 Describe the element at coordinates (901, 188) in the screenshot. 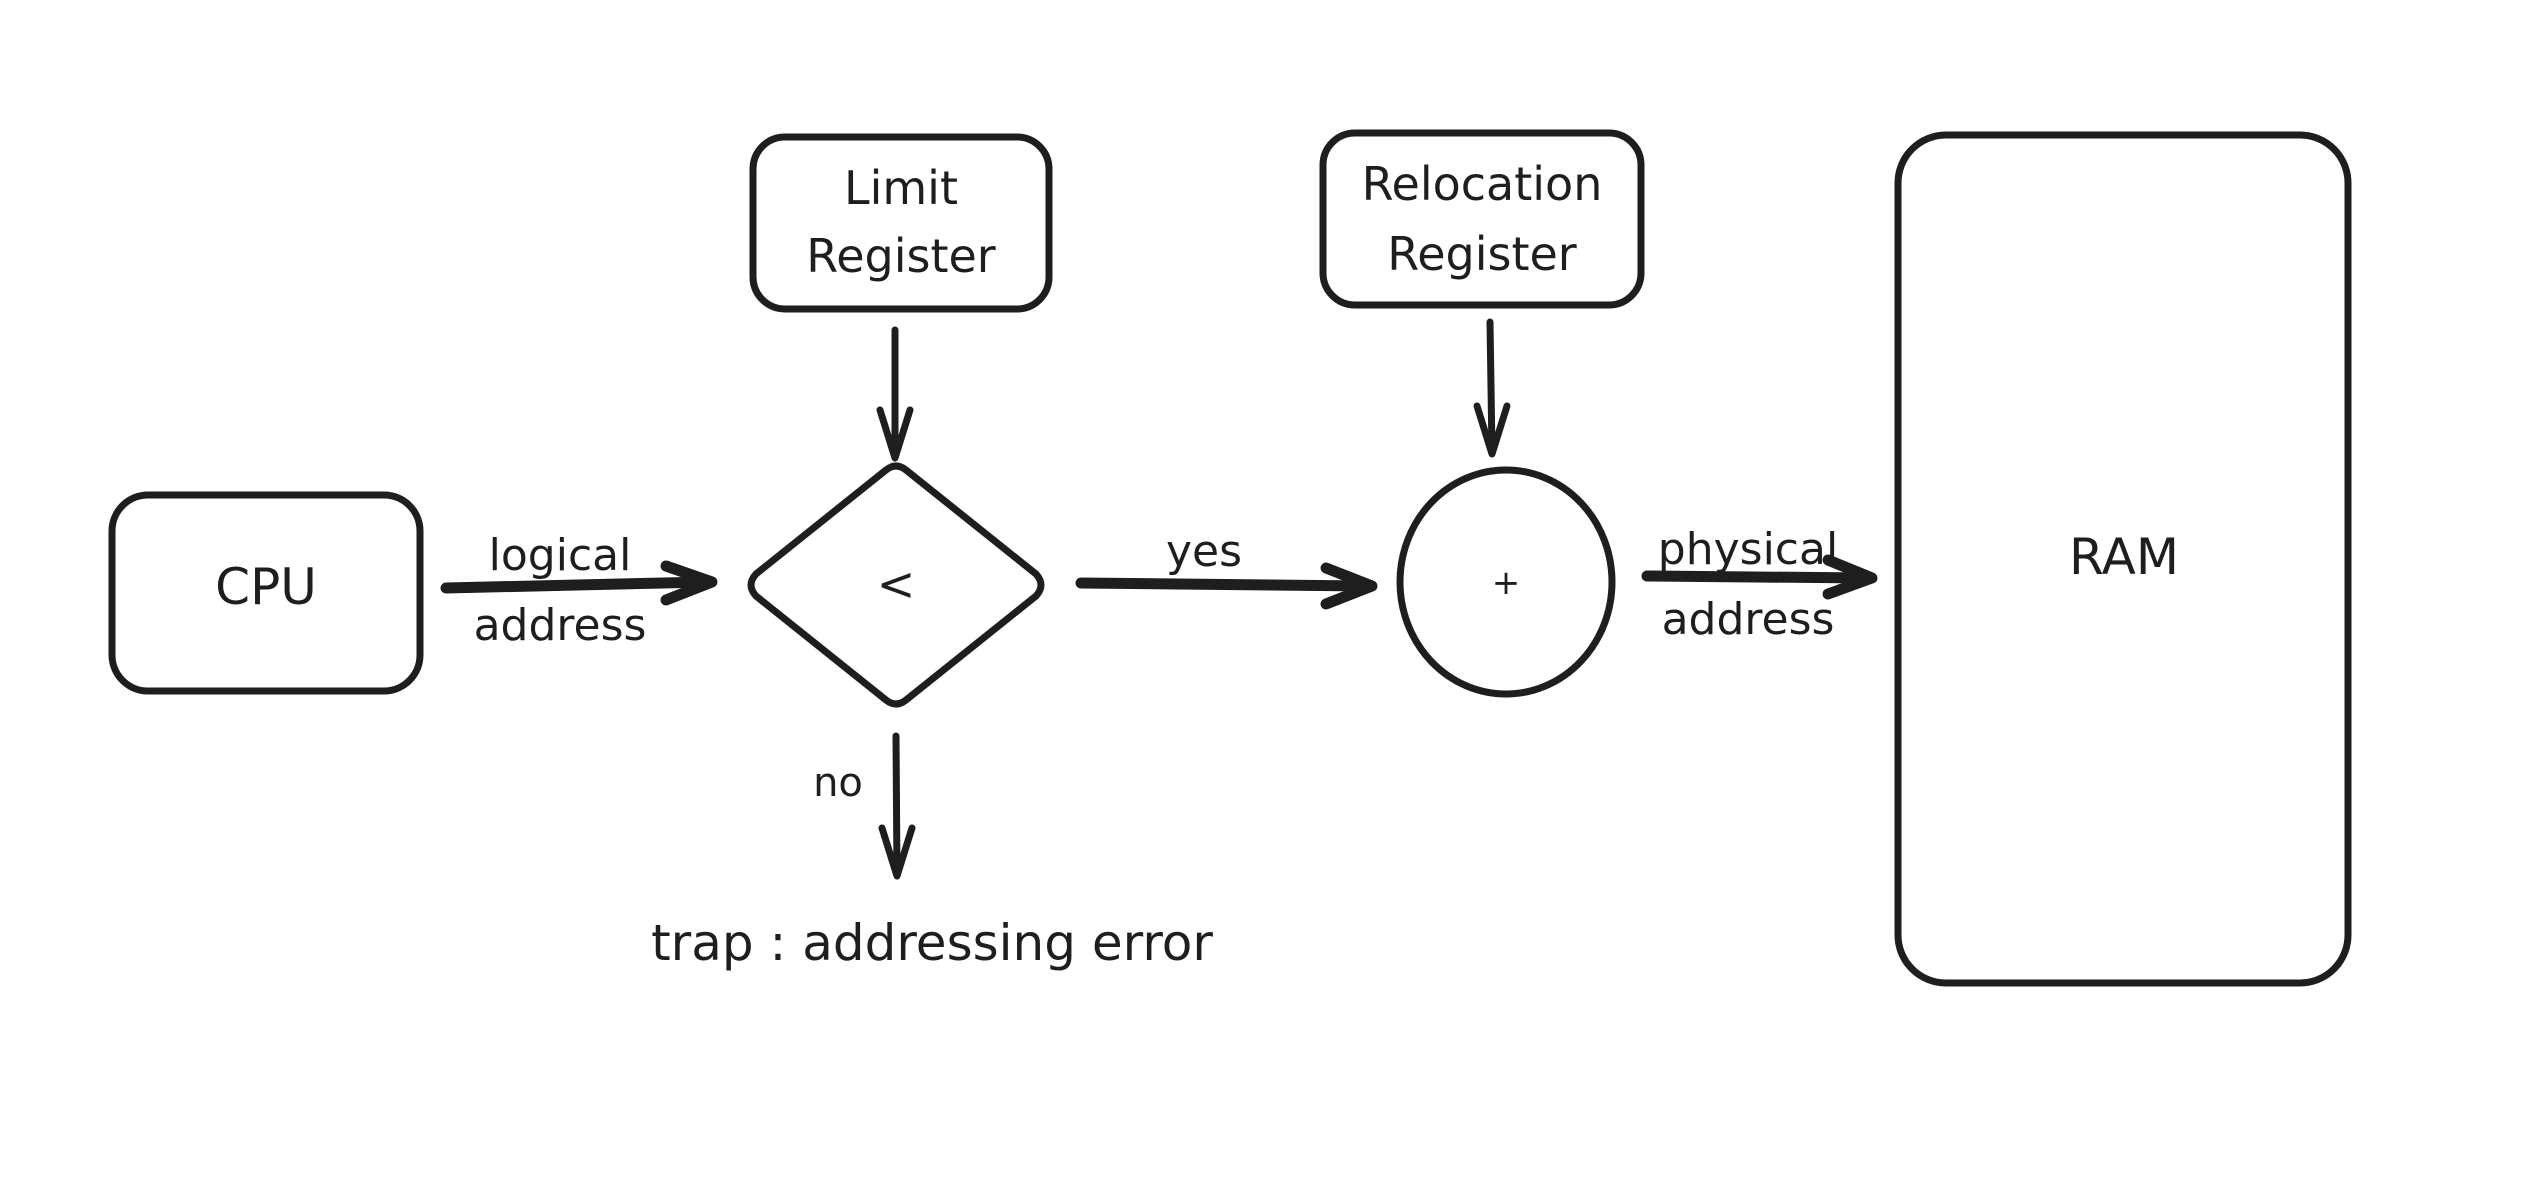

I see `limit-register-label-line1: Limit` at that location.